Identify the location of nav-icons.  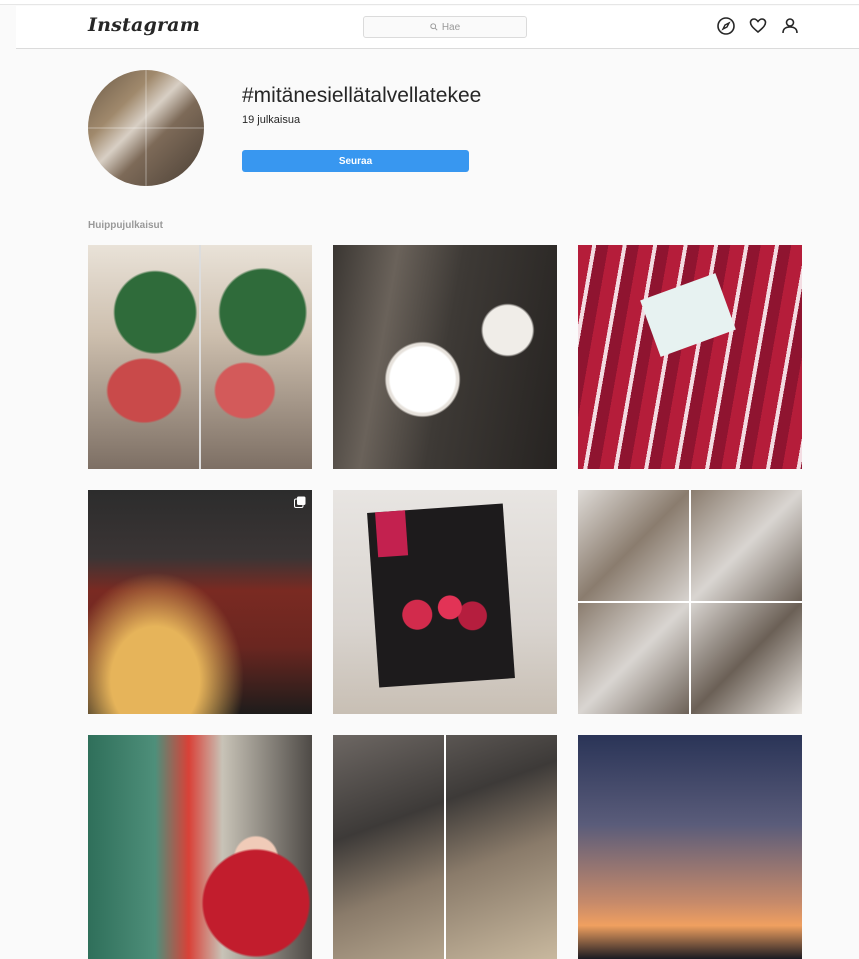
(758, 26).